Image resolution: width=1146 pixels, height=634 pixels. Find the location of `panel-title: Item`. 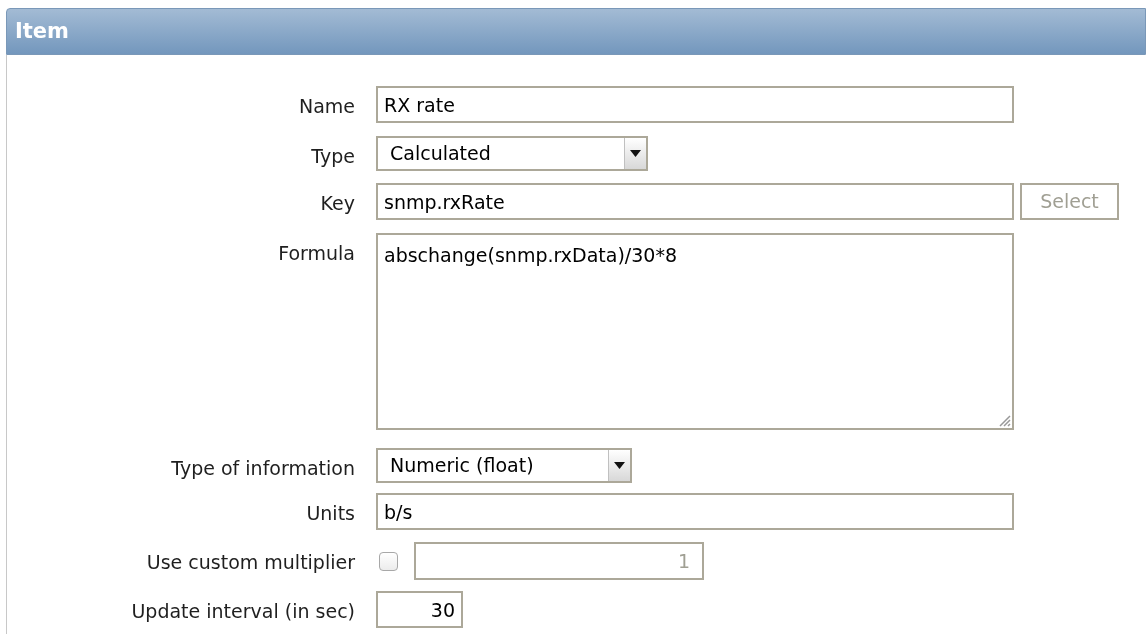

panel-title: Item is located at coordinates (42, 31).